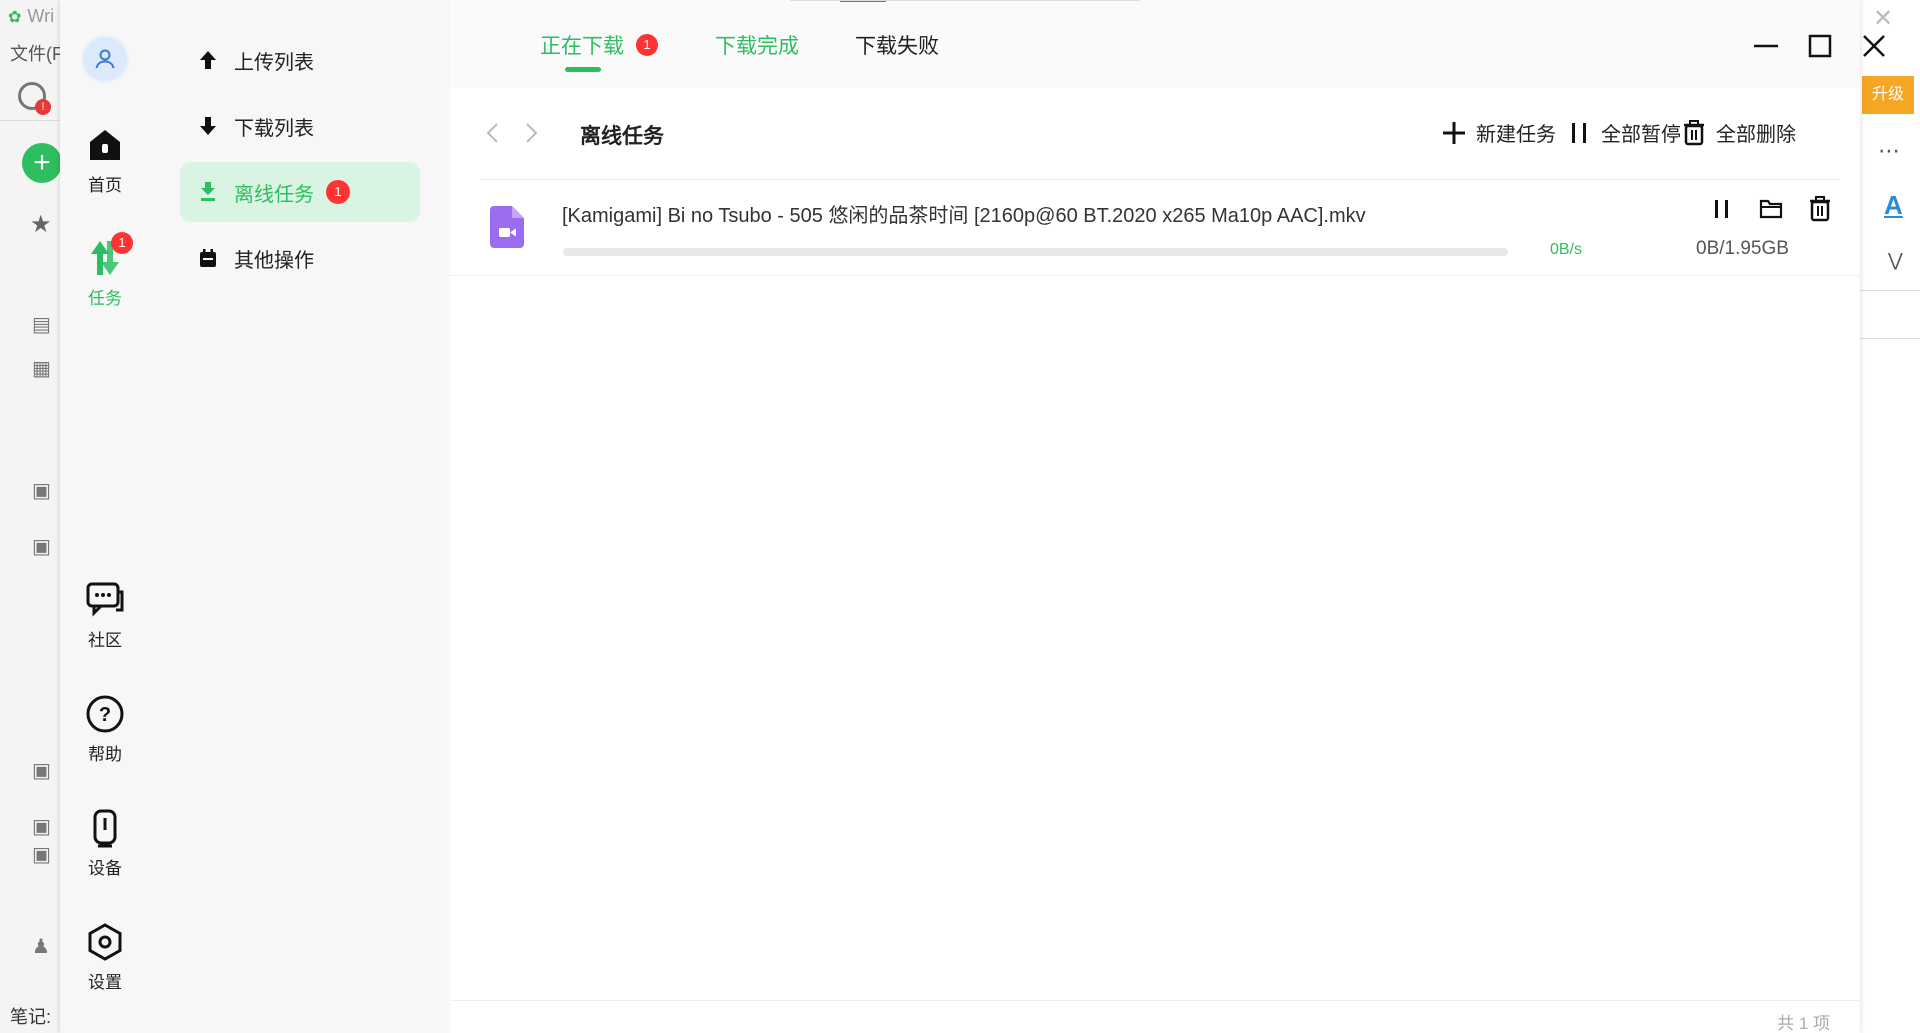 The width and height of the screenshot is (1920, 1033). What do you see at coordinates (41, 368) in the screenshot?
I see `notebook-icon: ▦` at bounding box center [41, 368].